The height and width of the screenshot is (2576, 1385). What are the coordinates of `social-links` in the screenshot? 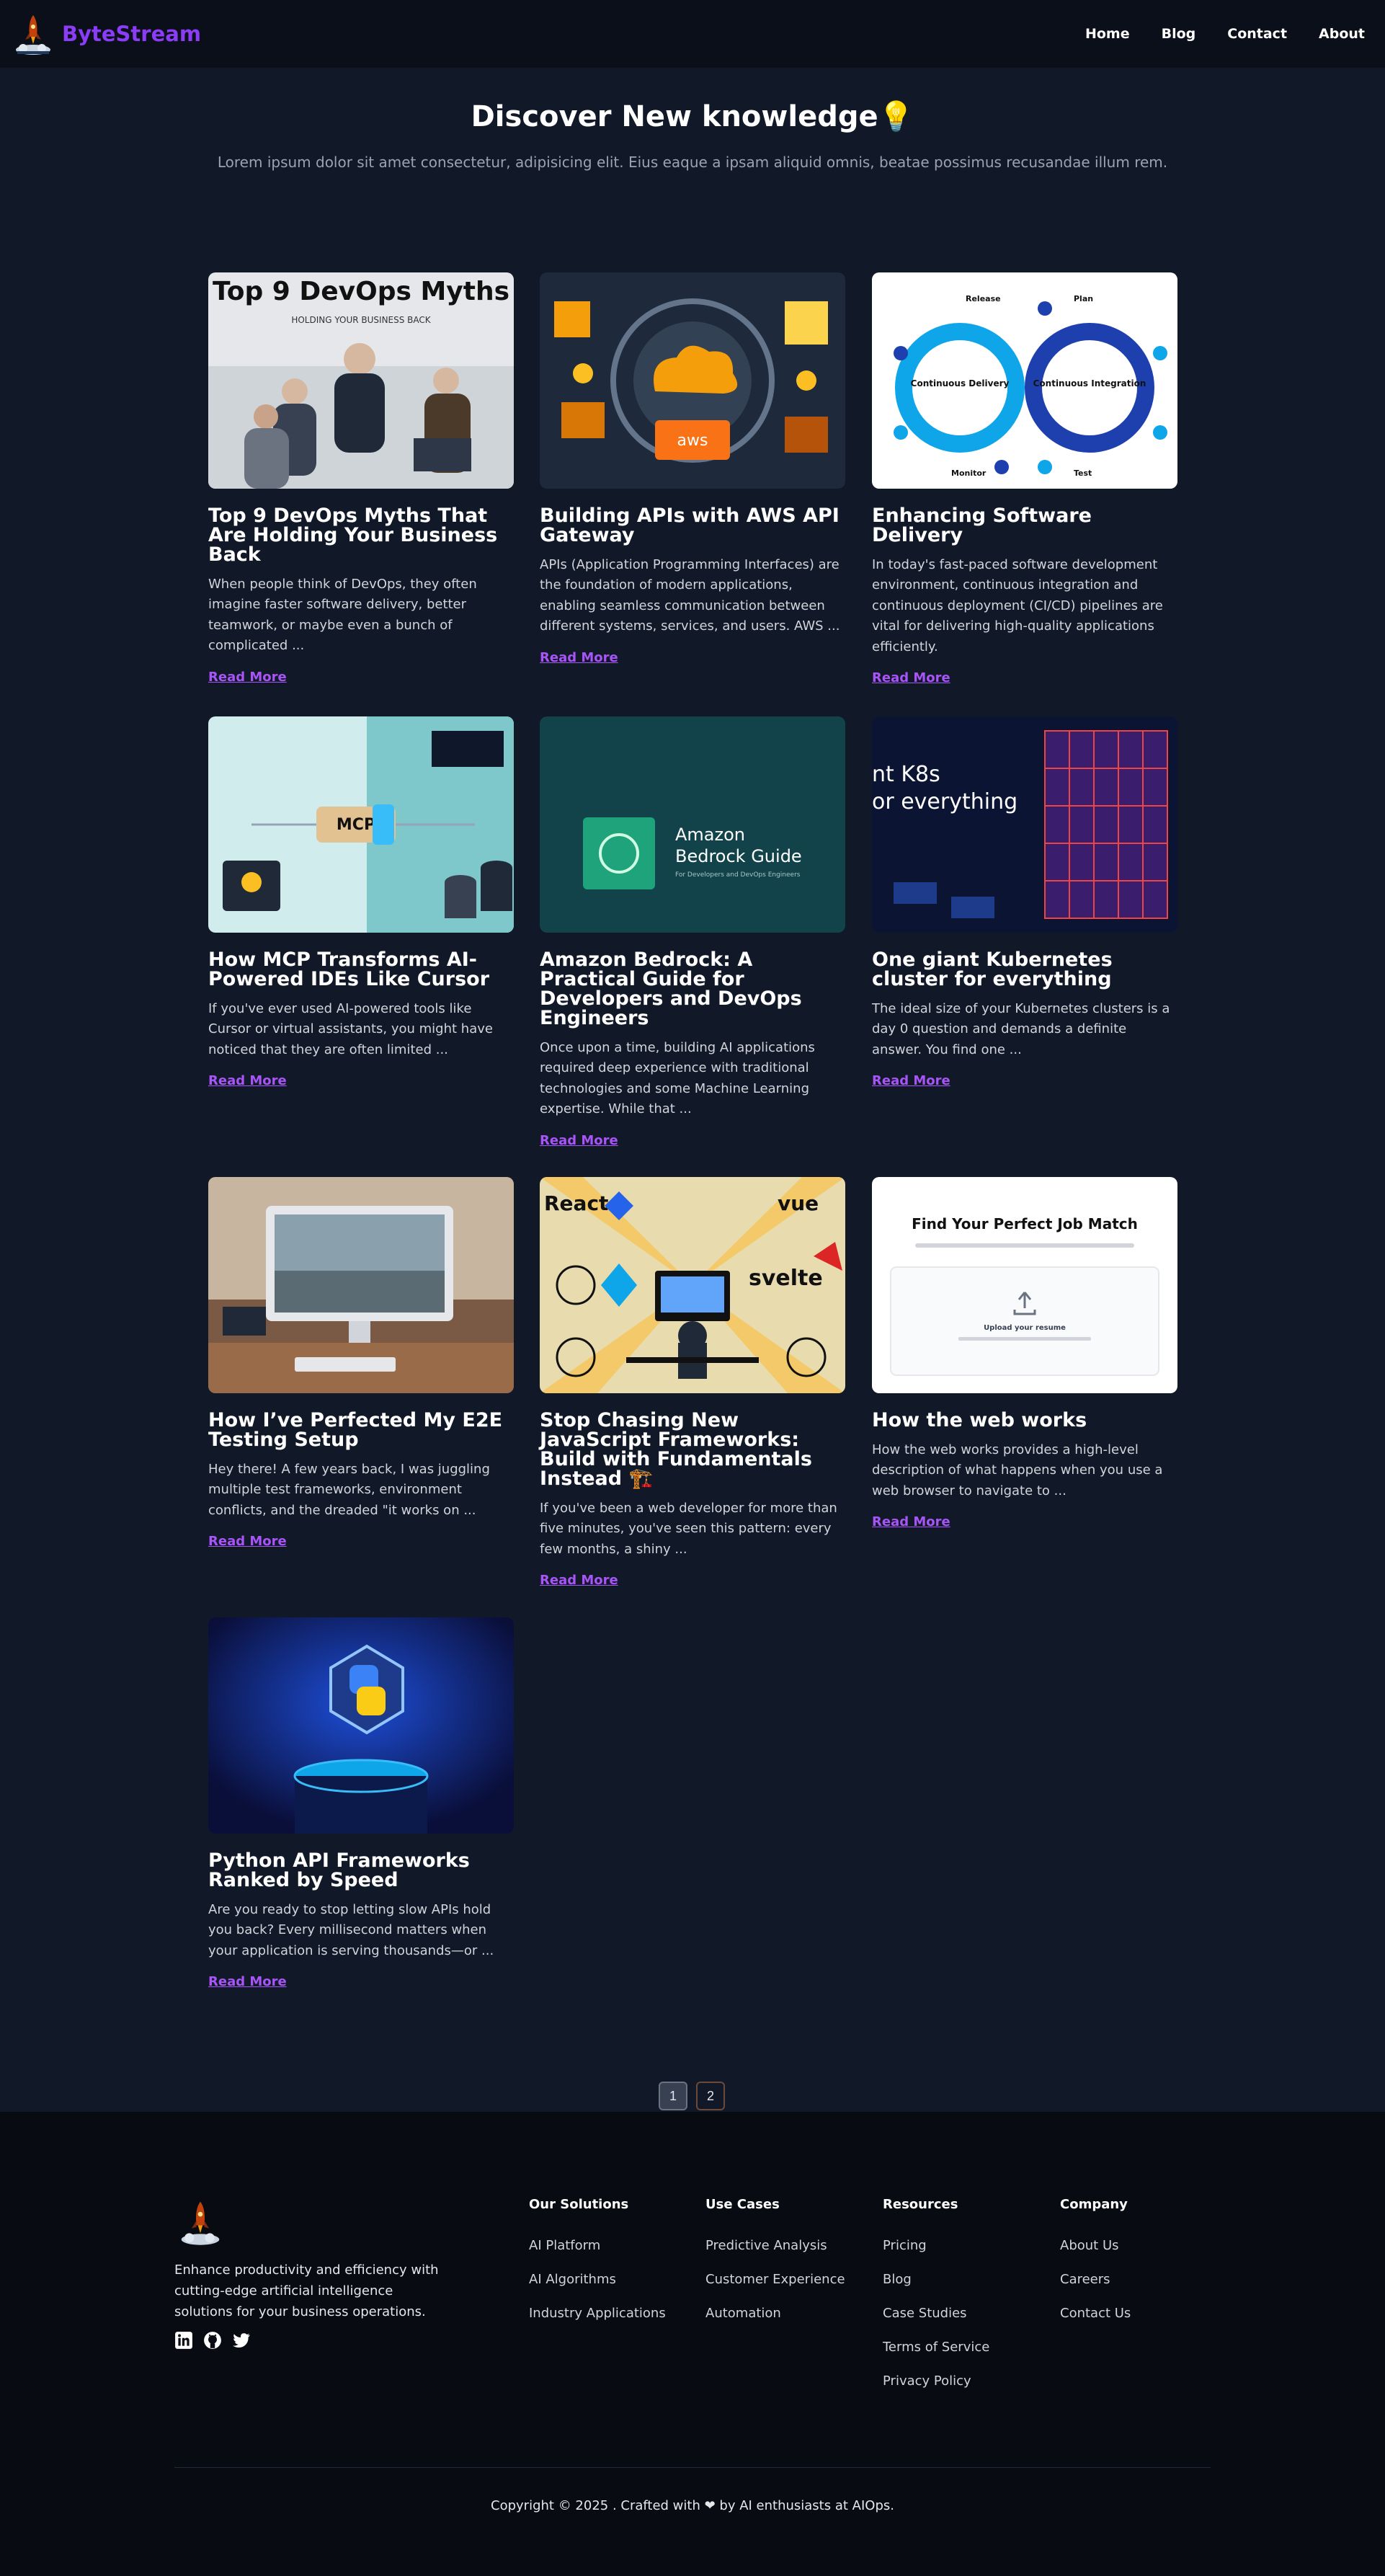 It's located at (212, 2340).